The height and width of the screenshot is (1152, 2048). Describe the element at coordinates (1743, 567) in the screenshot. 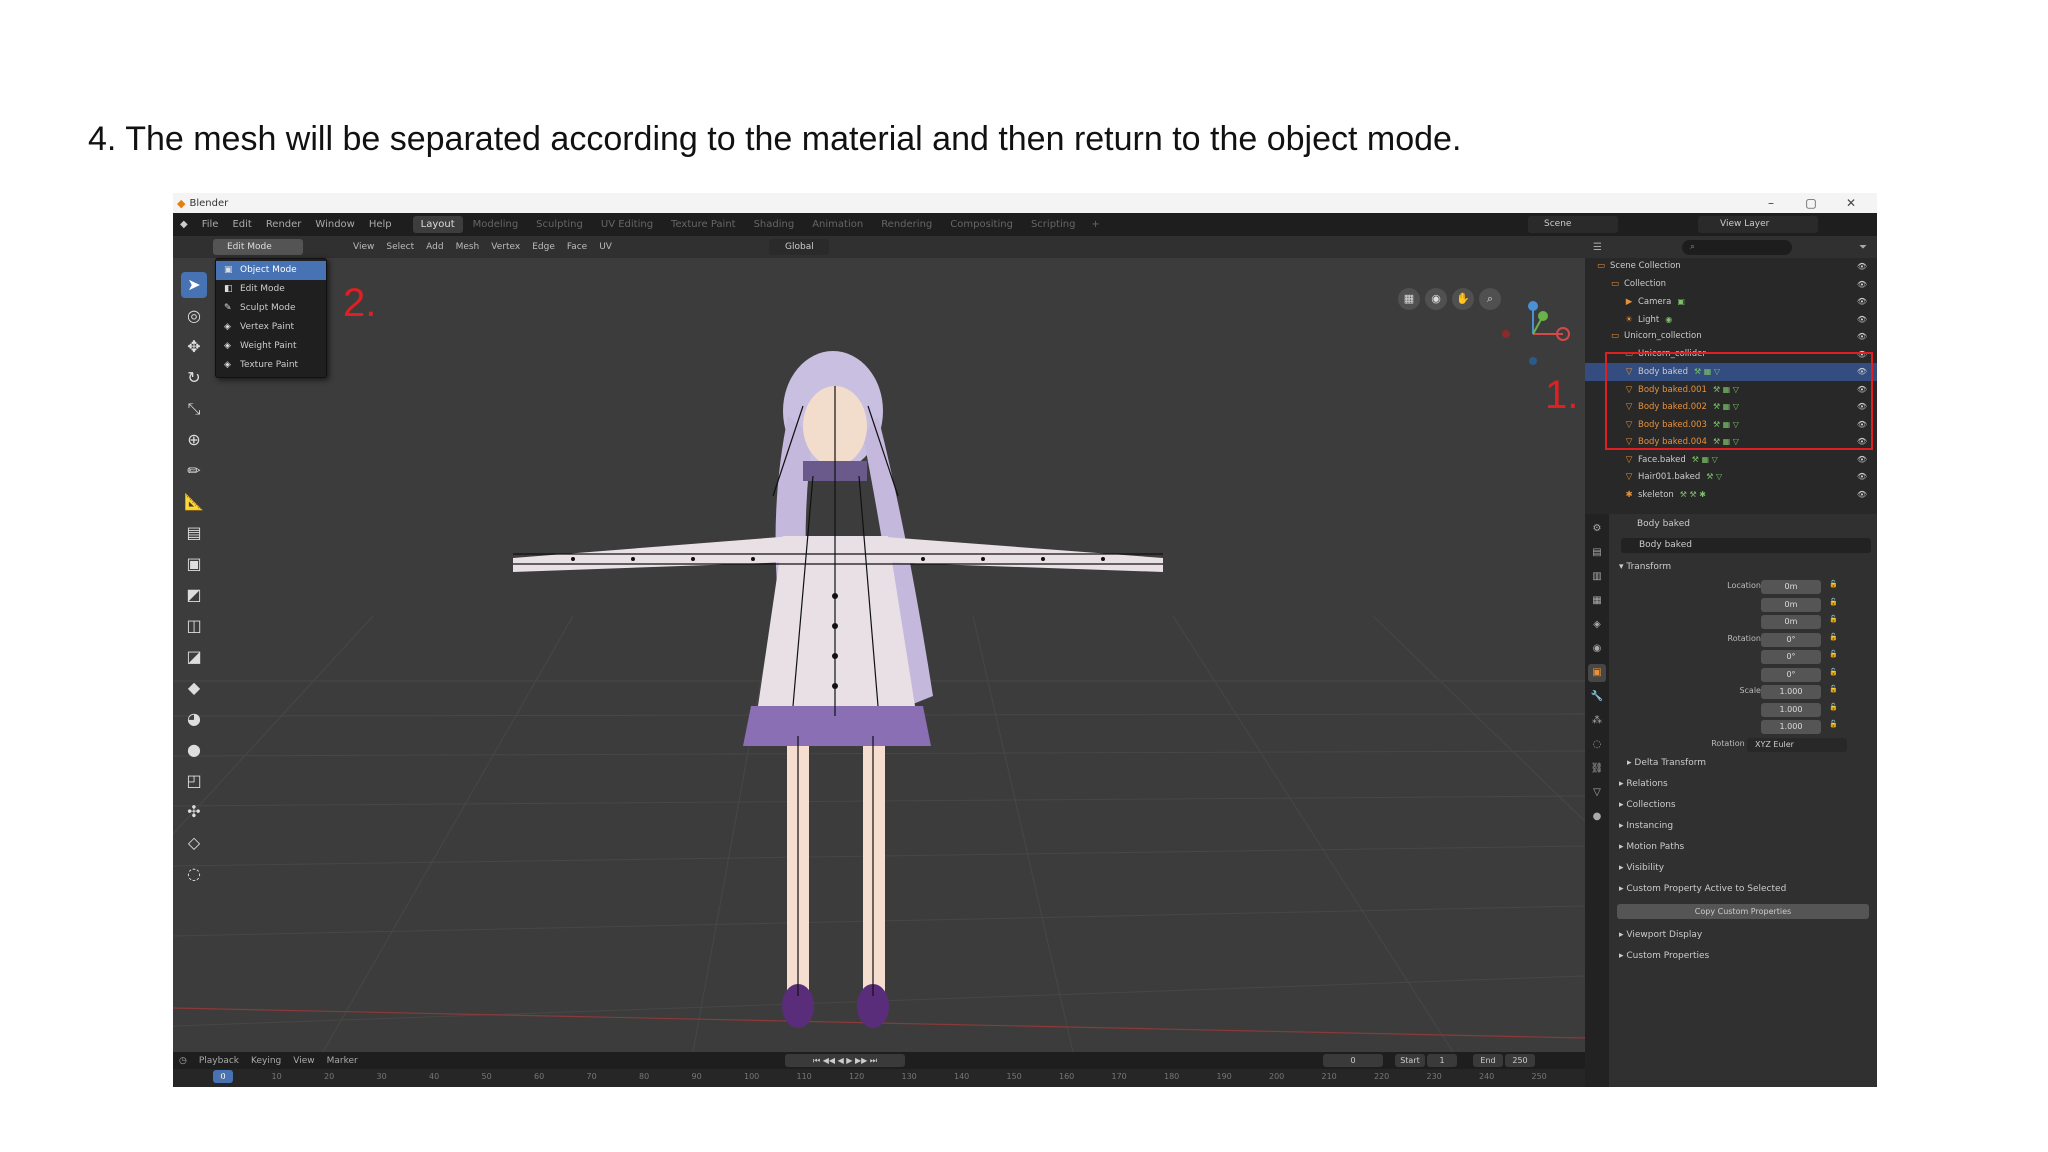

I see `transform-panel-header: ▾ Transform` at that location.